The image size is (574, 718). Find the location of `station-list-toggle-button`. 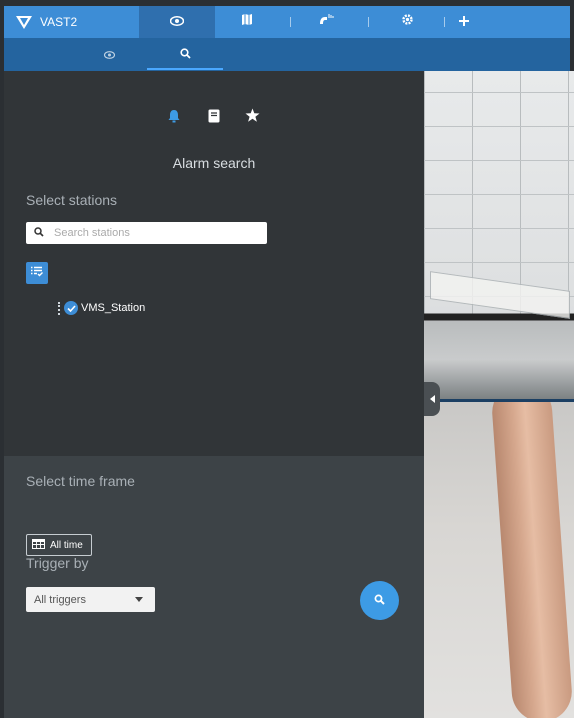

station-list-toggle-button is located at coordinates (37, 273).